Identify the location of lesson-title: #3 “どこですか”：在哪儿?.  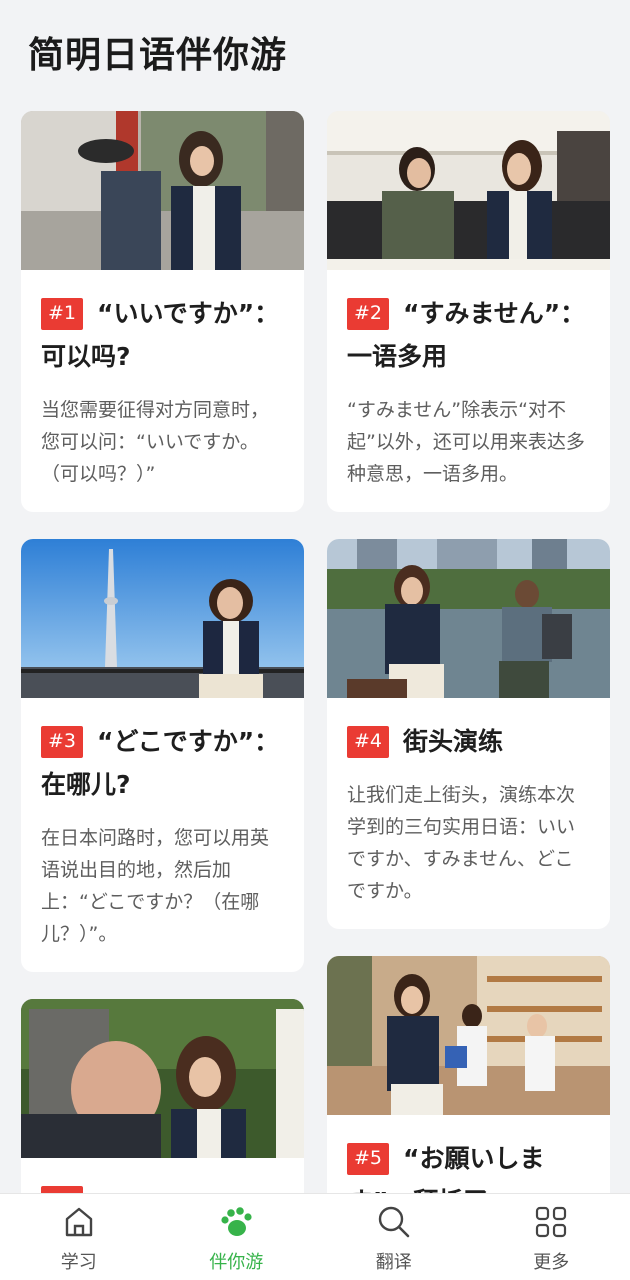
(160, 762).